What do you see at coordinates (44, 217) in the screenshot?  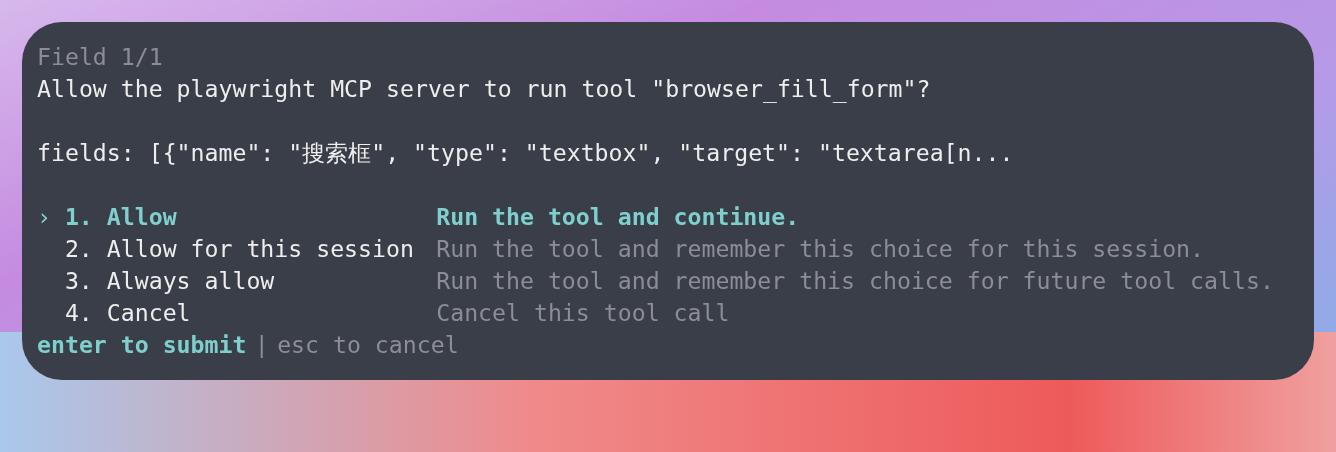 I see `selection-pointer: ›` at bounding box center [44, 217].